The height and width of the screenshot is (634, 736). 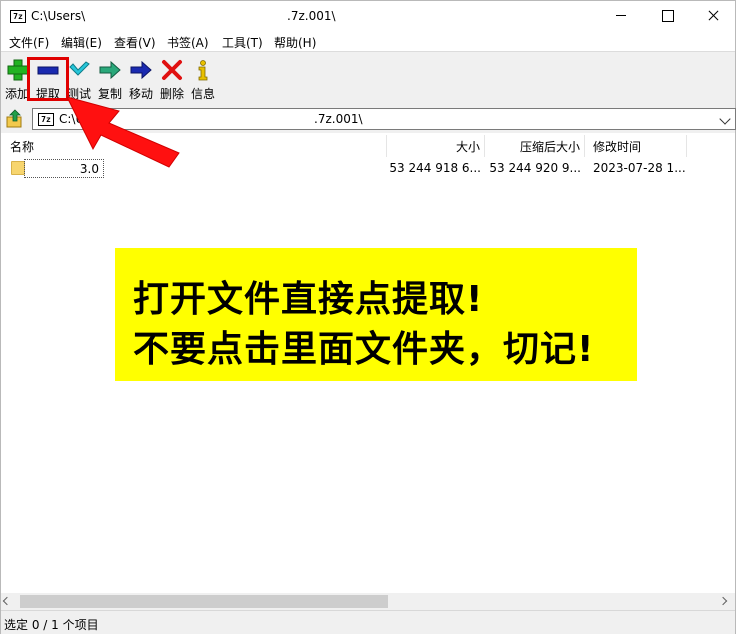 What do you see at coordinates (204, 601) in the screenshot?
I see `scroll-thumb` at bounding box center [204, 601].